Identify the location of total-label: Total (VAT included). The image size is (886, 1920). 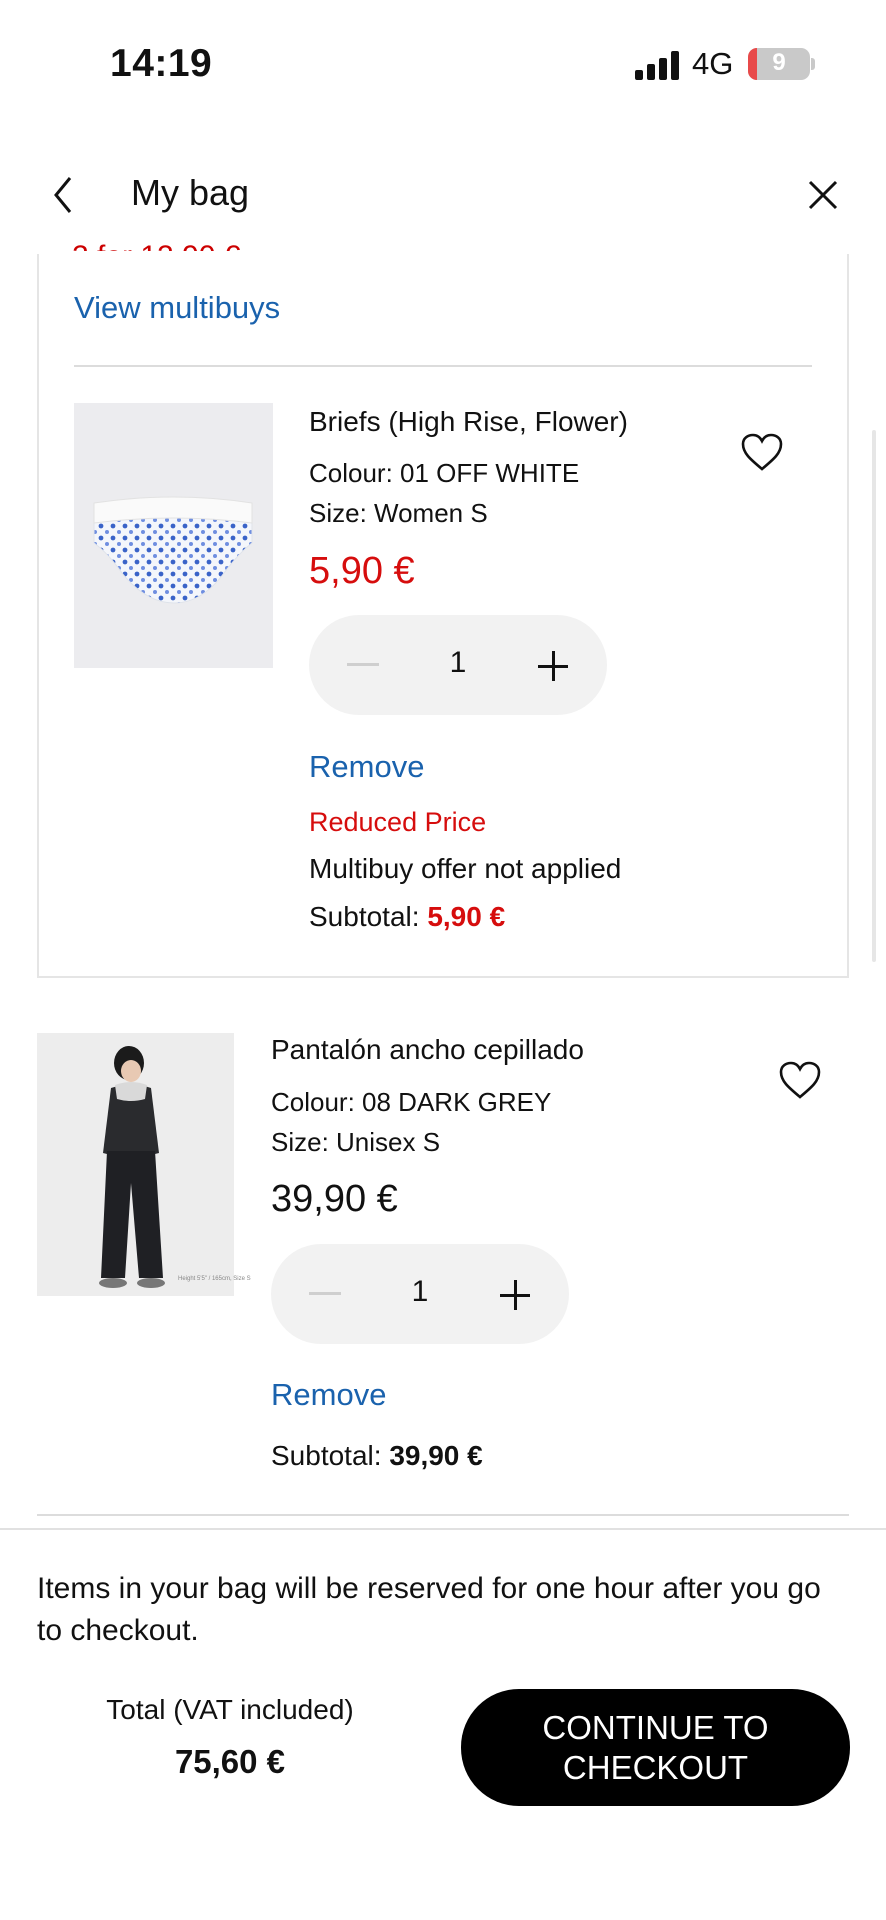
(230, 1709).